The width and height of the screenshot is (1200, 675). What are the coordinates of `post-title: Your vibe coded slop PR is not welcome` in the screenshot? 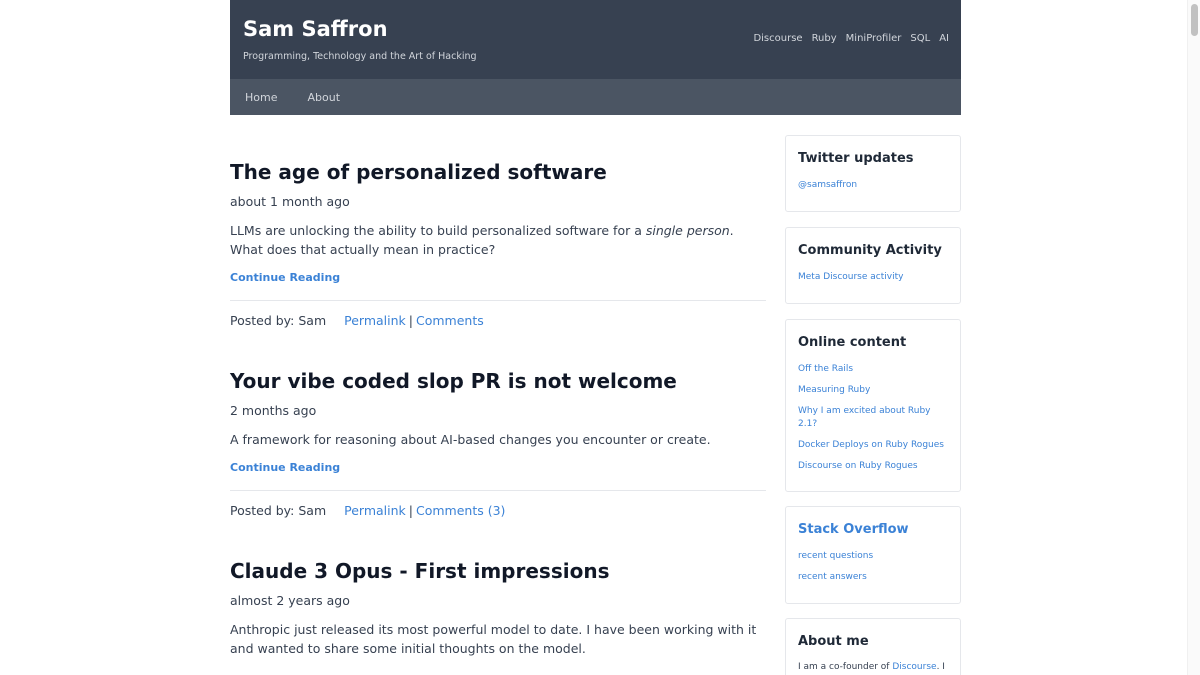 It's located at (498, 381).